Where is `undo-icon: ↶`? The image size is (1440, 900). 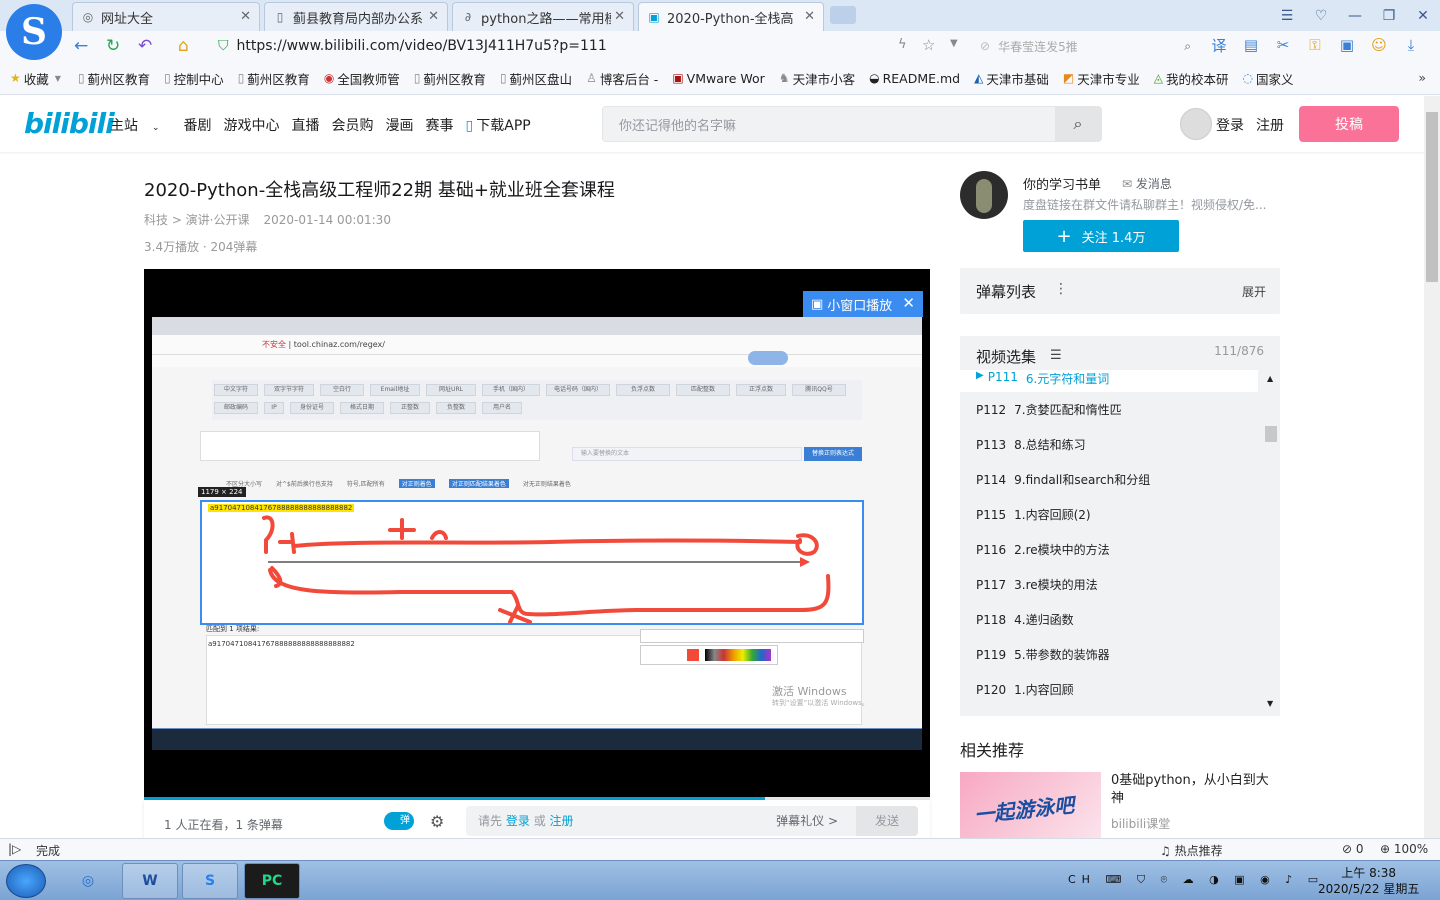
undo-icon: ↶ is located at coordinates (145, 46).